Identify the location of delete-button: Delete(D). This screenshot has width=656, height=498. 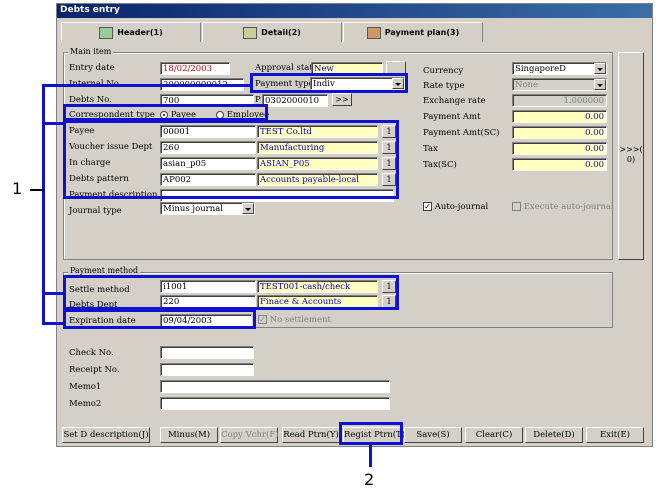
(554, 435).